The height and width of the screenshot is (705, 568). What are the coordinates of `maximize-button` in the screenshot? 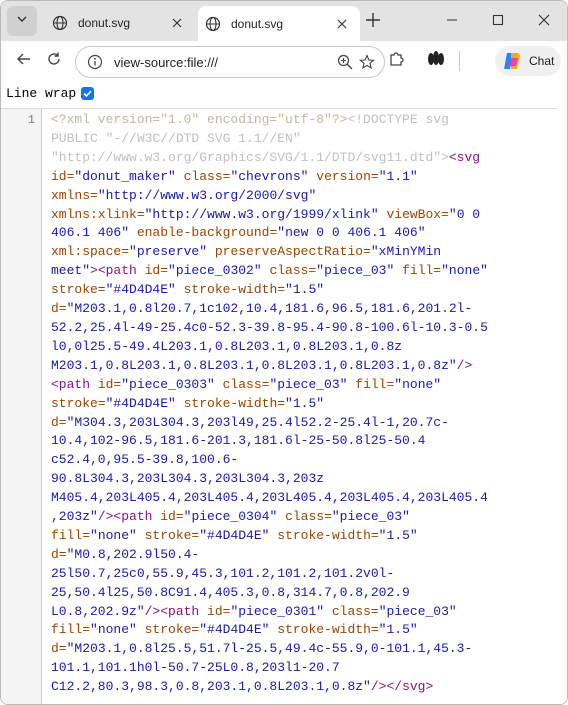 It's located at (498, 22).